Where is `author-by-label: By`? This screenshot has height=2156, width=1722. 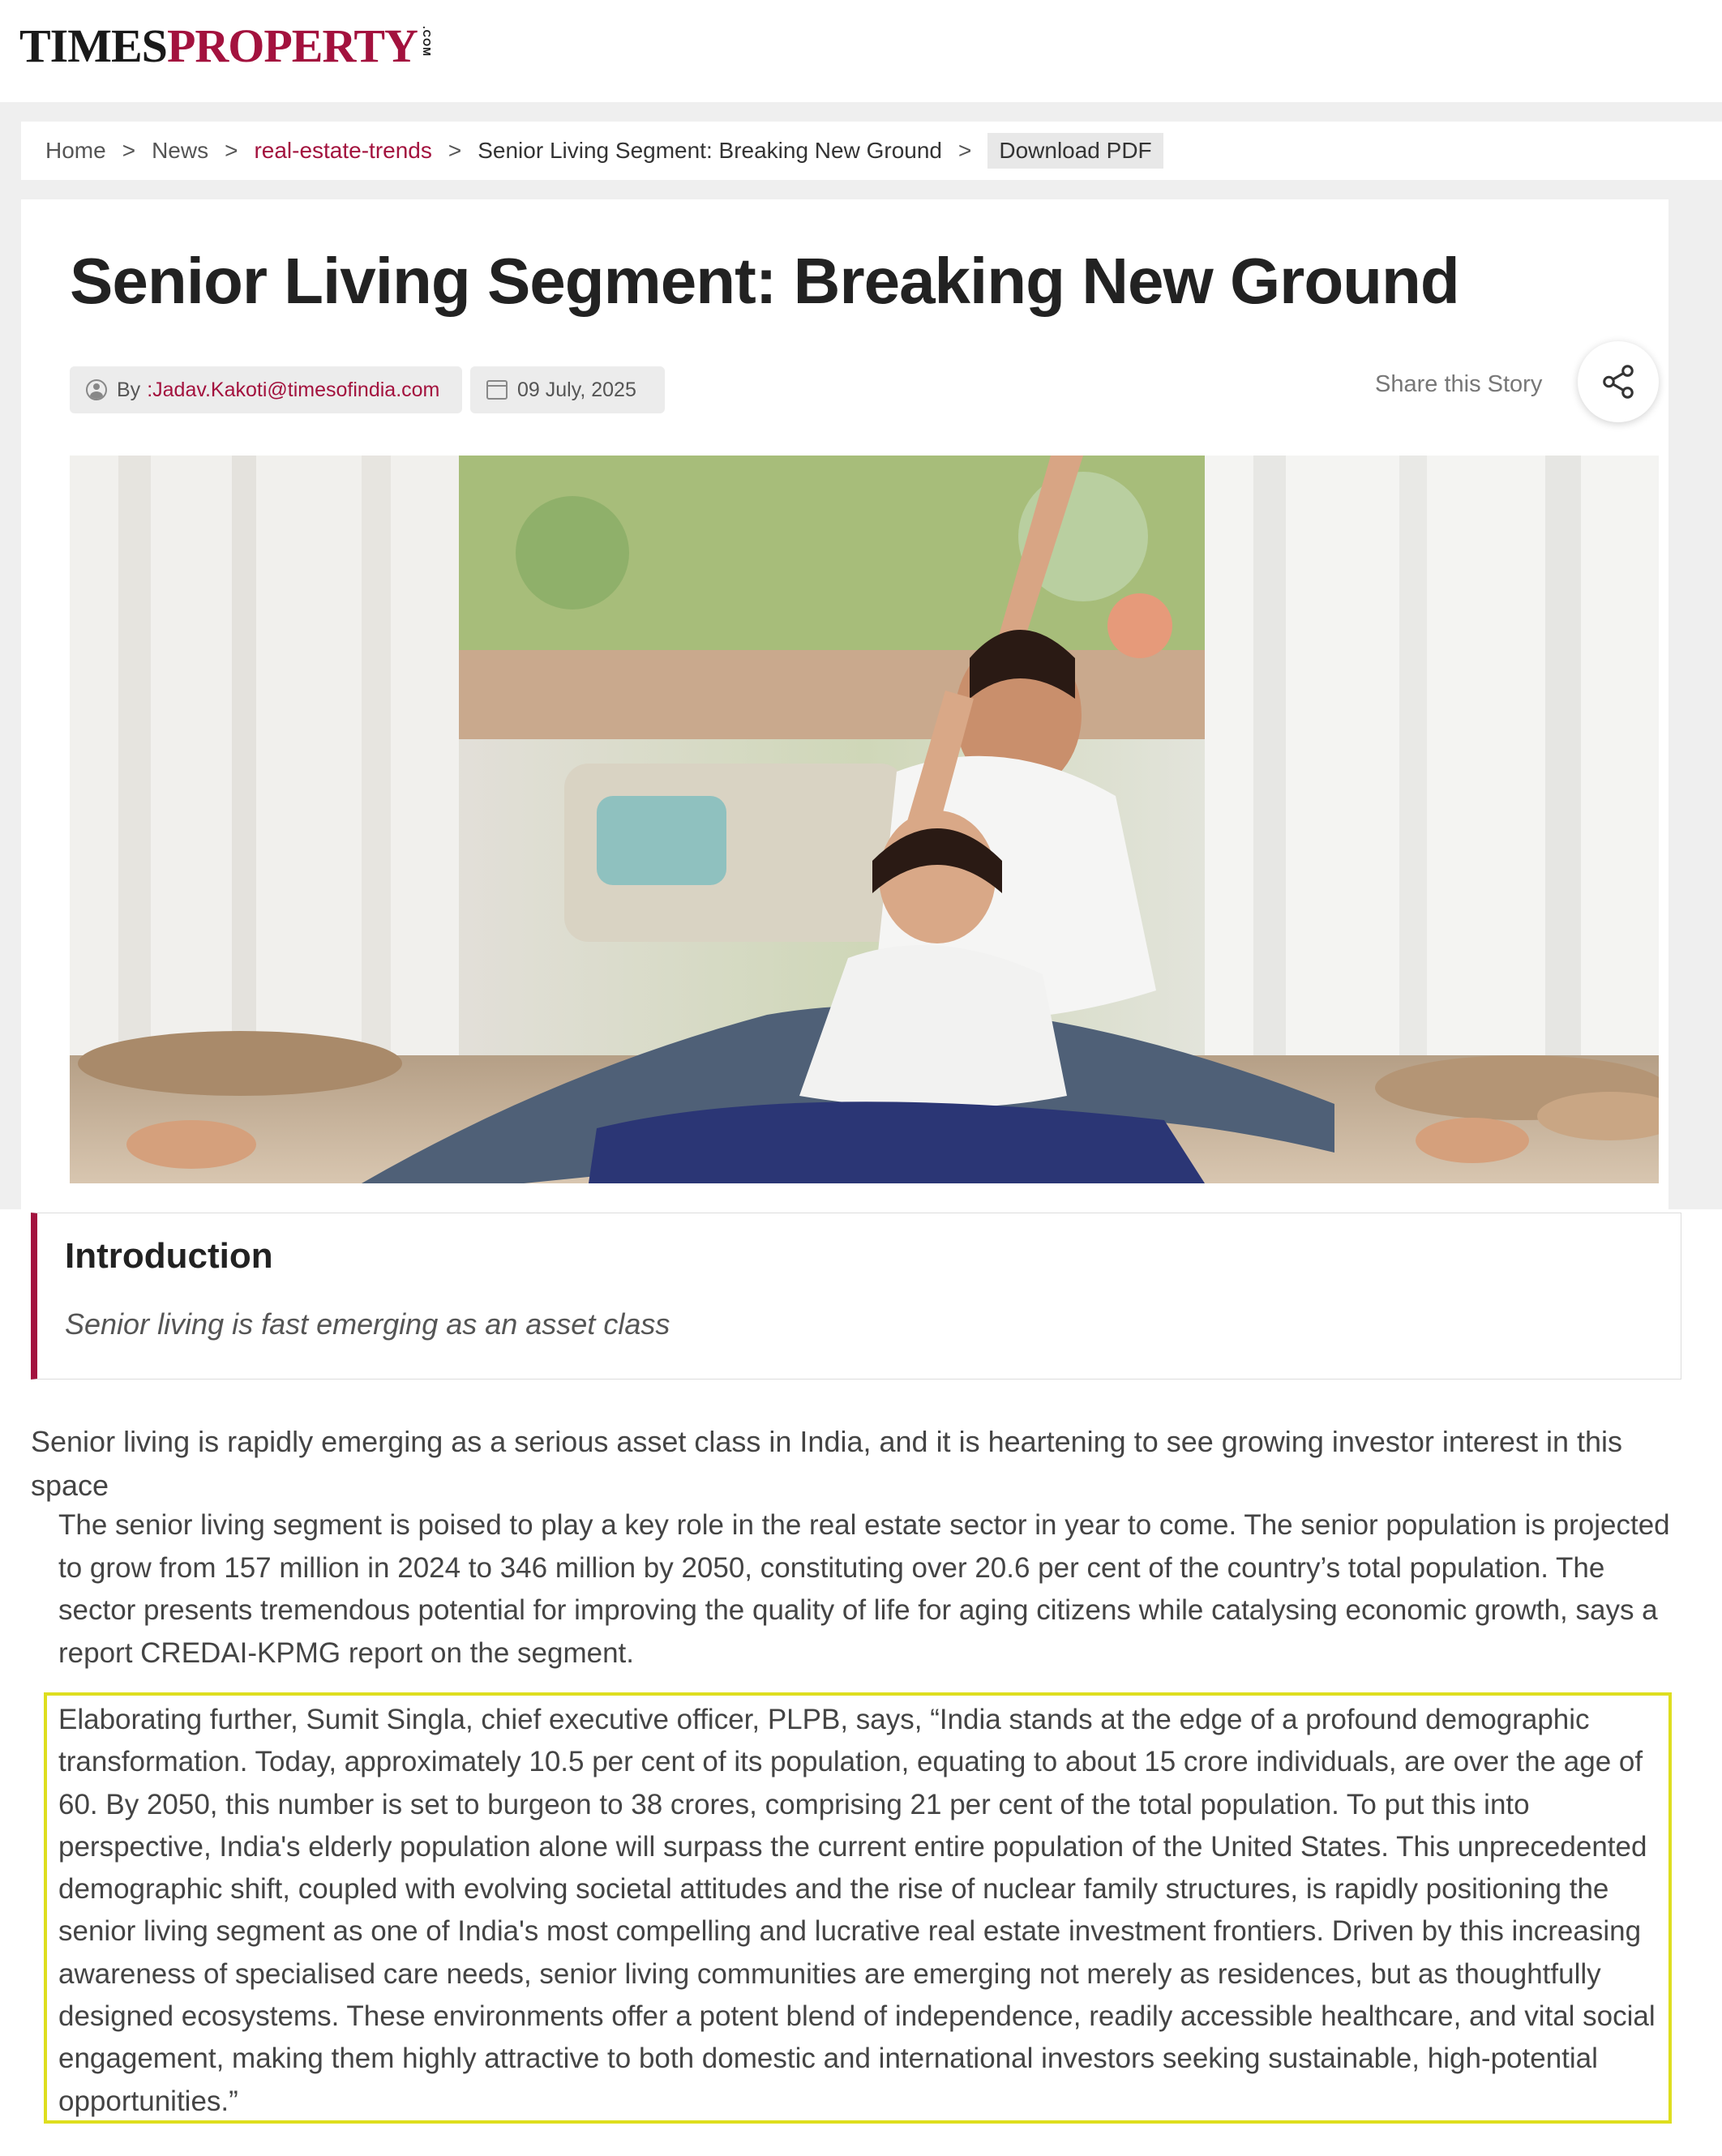 author-by-label: By is located at coordinates (129, 389).